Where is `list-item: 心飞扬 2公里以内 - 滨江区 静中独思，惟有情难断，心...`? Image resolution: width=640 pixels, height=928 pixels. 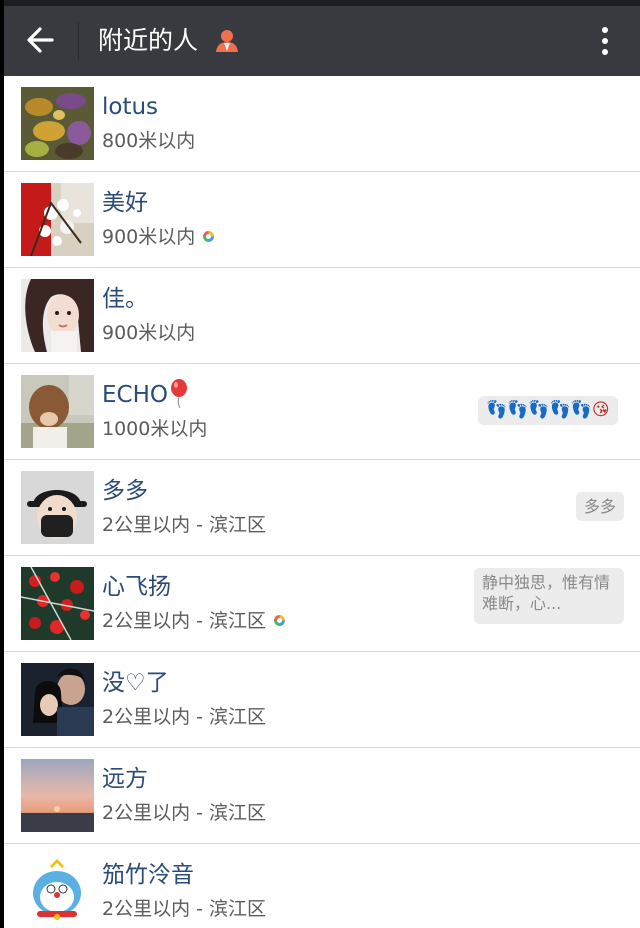 list-item: 心飞扬 2公里以内 - 滨江区 静中独思，惟有情难断，心... is located at coordinates (322, 604).